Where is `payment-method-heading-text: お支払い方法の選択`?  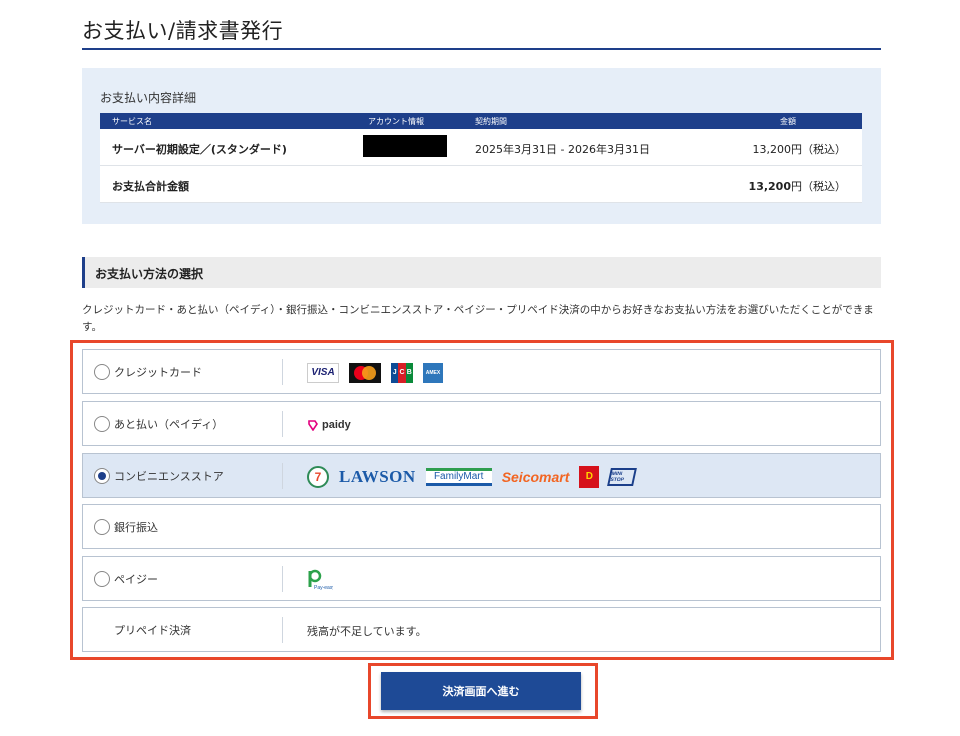 payment-method-heading-text: お支払い方法の選択 is located at coordinates (149, 274).